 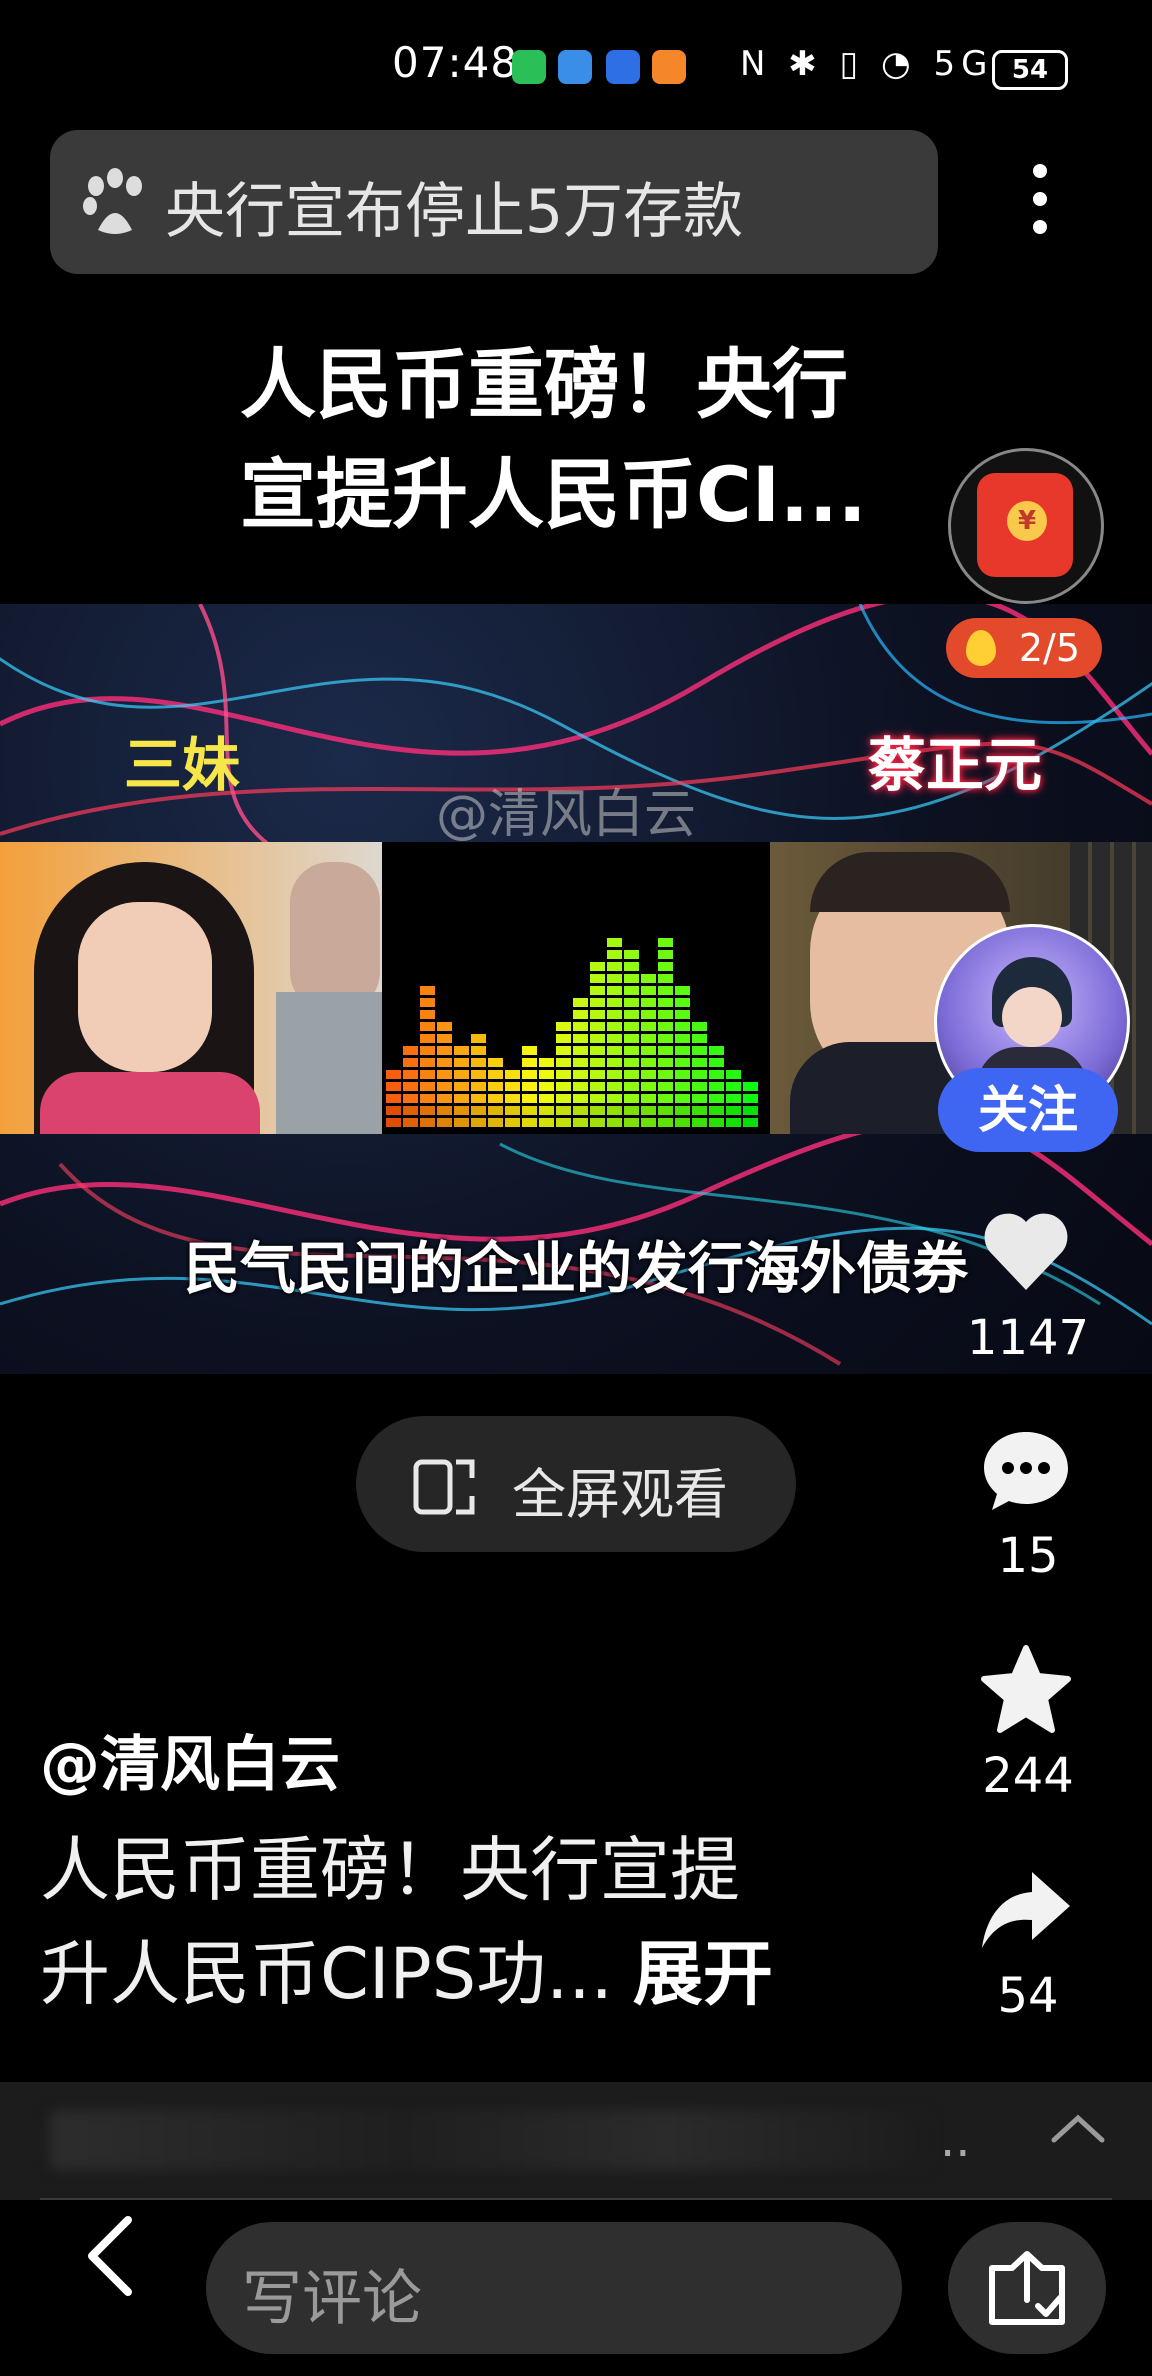 What do you see at coordinates (703, 1974) in the screenshot?
I see `expand-link: 展开` at bounding box center [703, 1974].